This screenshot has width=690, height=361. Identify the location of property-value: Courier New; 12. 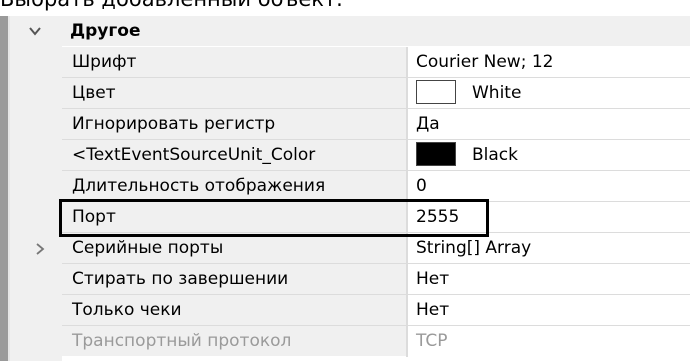
(549, 62).